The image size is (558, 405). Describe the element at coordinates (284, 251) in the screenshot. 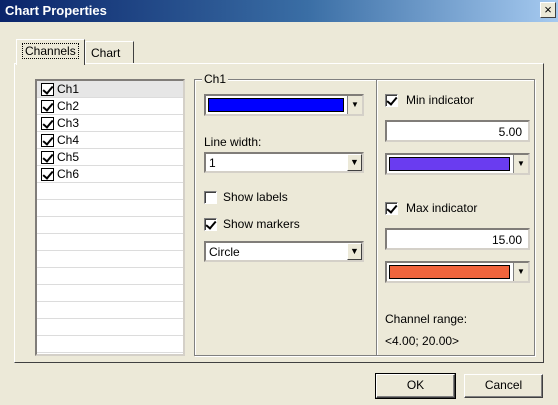

I see `marker-style-select: Circle ▼` at that location.